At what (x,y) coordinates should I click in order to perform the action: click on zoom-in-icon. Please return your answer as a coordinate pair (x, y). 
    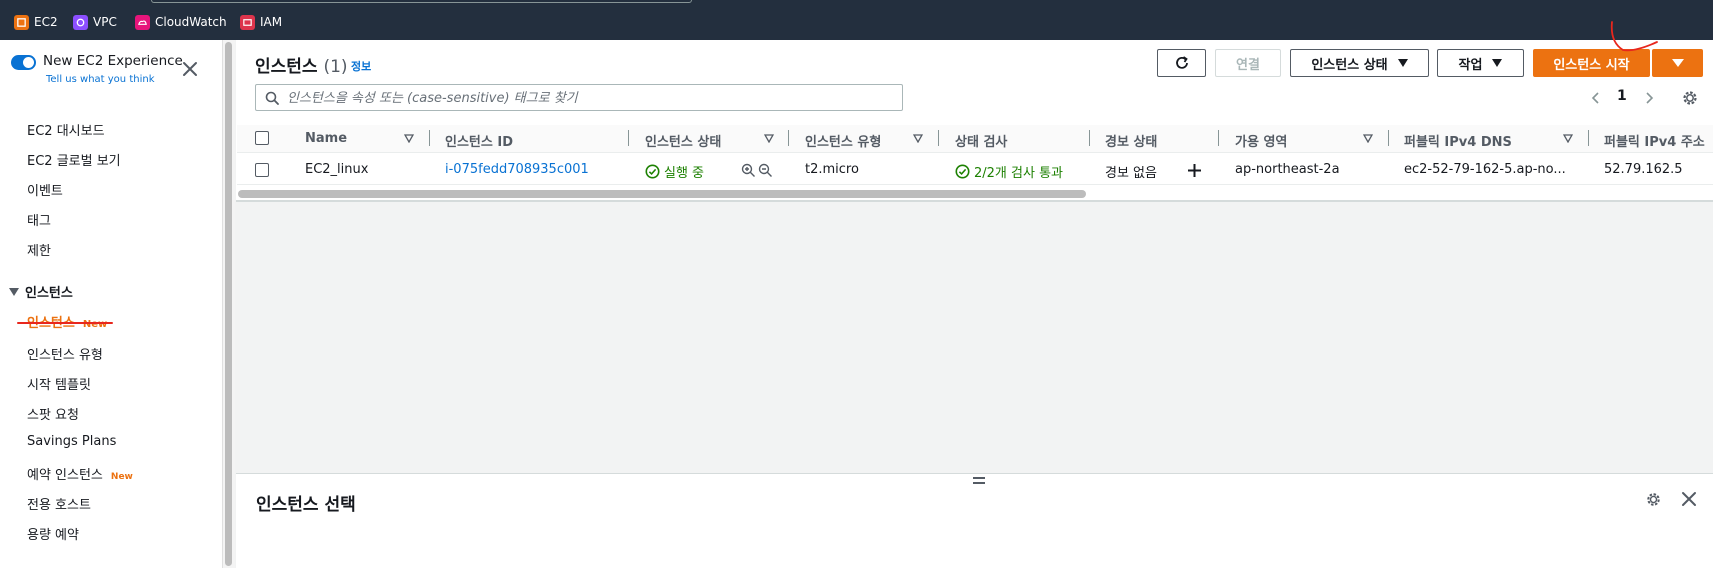
    Looking at the image, I should click on (748, 170).